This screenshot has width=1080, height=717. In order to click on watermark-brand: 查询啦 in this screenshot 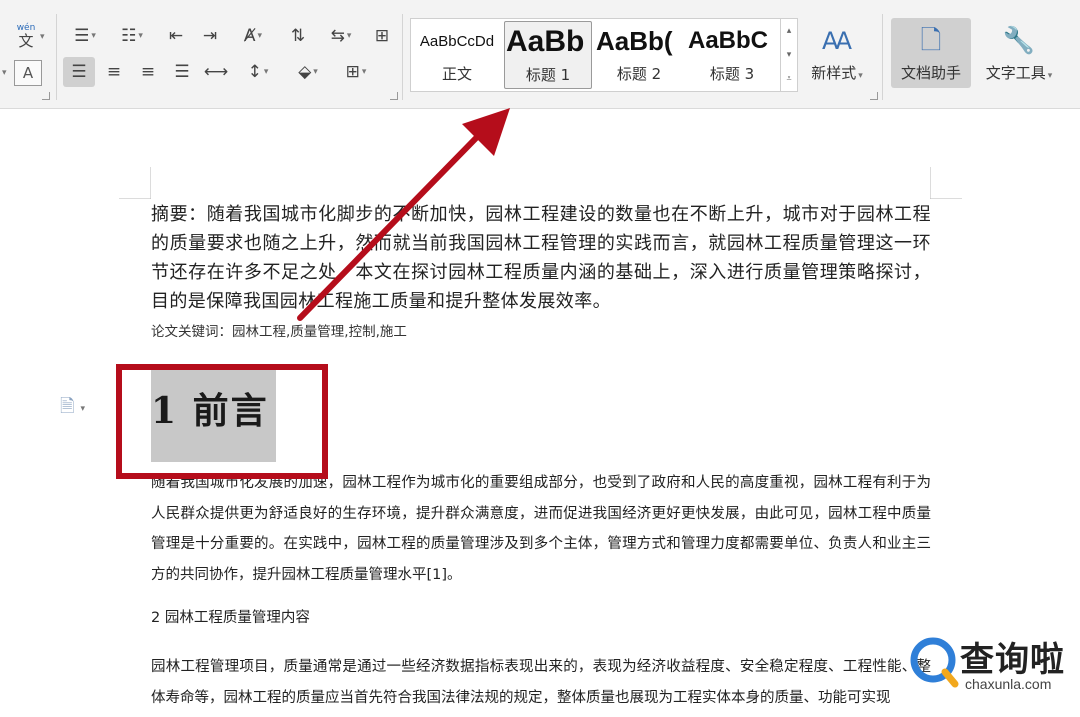, I will do `click(1012, 660)`.